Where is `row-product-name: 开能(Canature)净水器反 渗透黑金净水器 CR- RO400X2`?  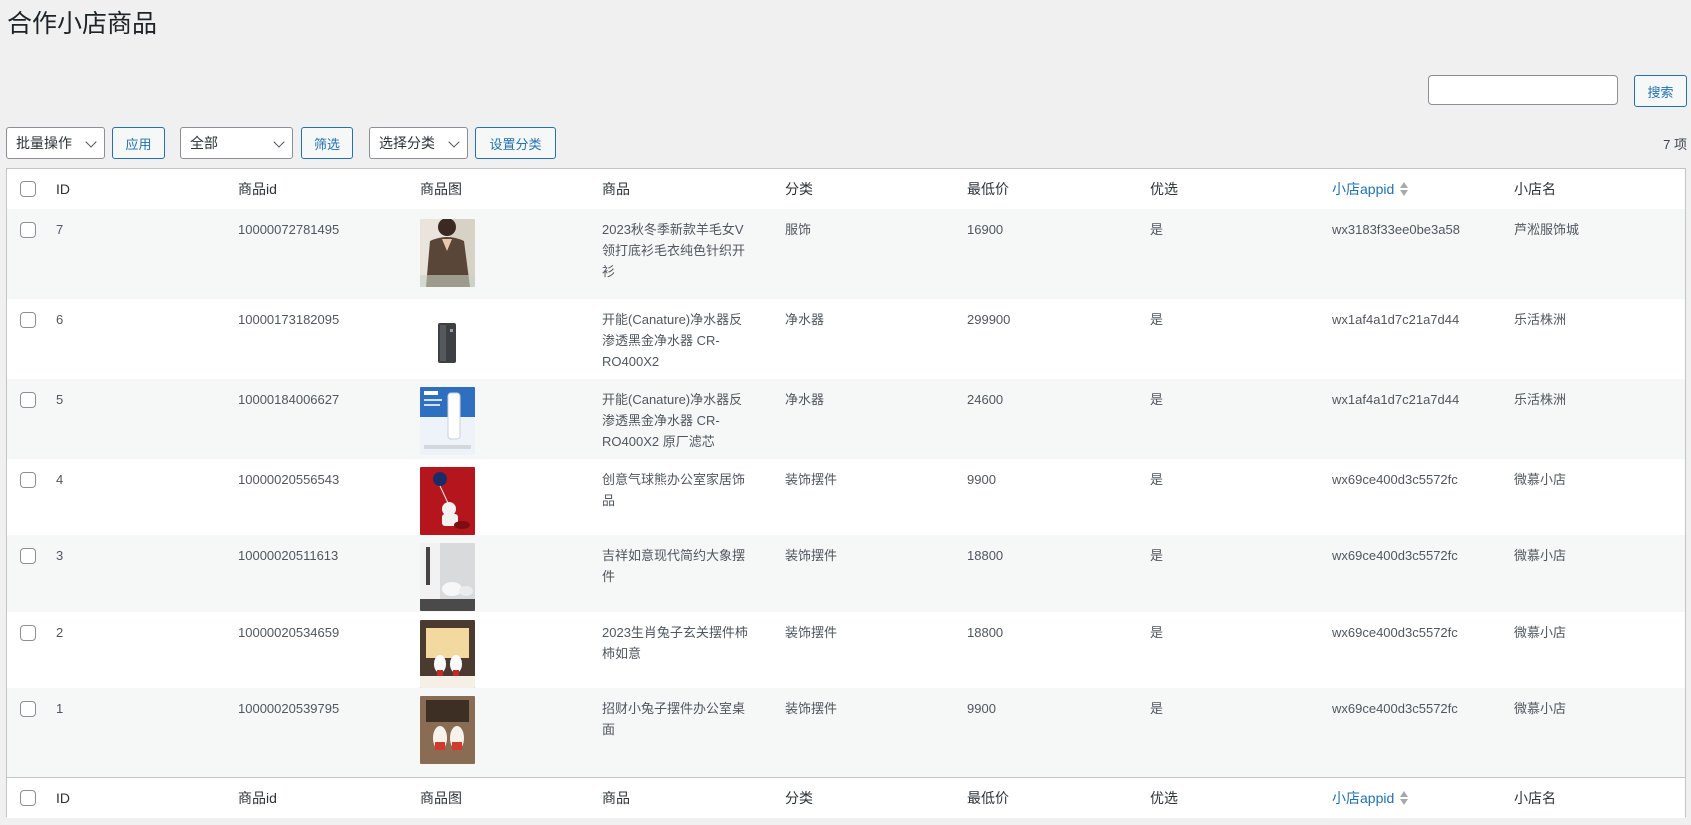 row-product-name: 开能(Canature)净水器反 渗透黑金净水器 CR- RO400X2 is located at coordinates (684, 340).